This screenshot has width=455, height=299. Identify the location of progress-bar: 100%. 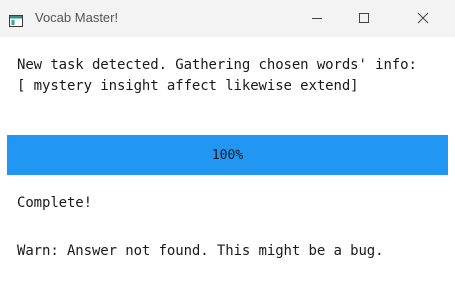
(227, 155).